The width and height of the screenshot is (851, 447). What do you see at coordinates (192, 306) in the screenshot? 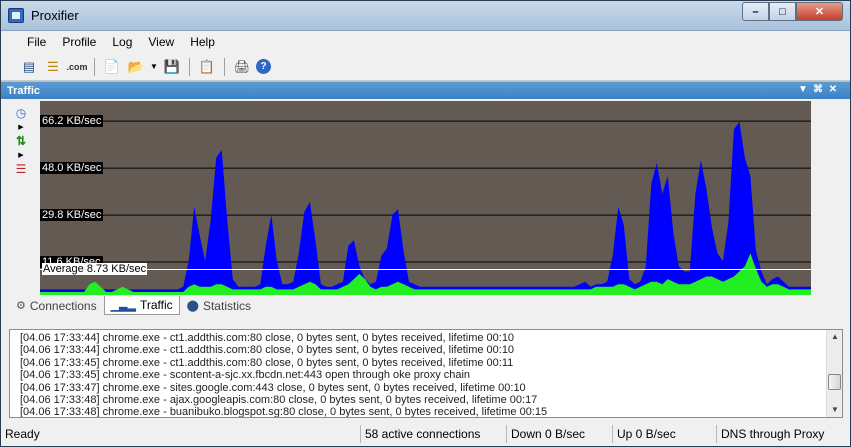
I see `statistics-icon: ⬤` at bounding box center [192, 306].